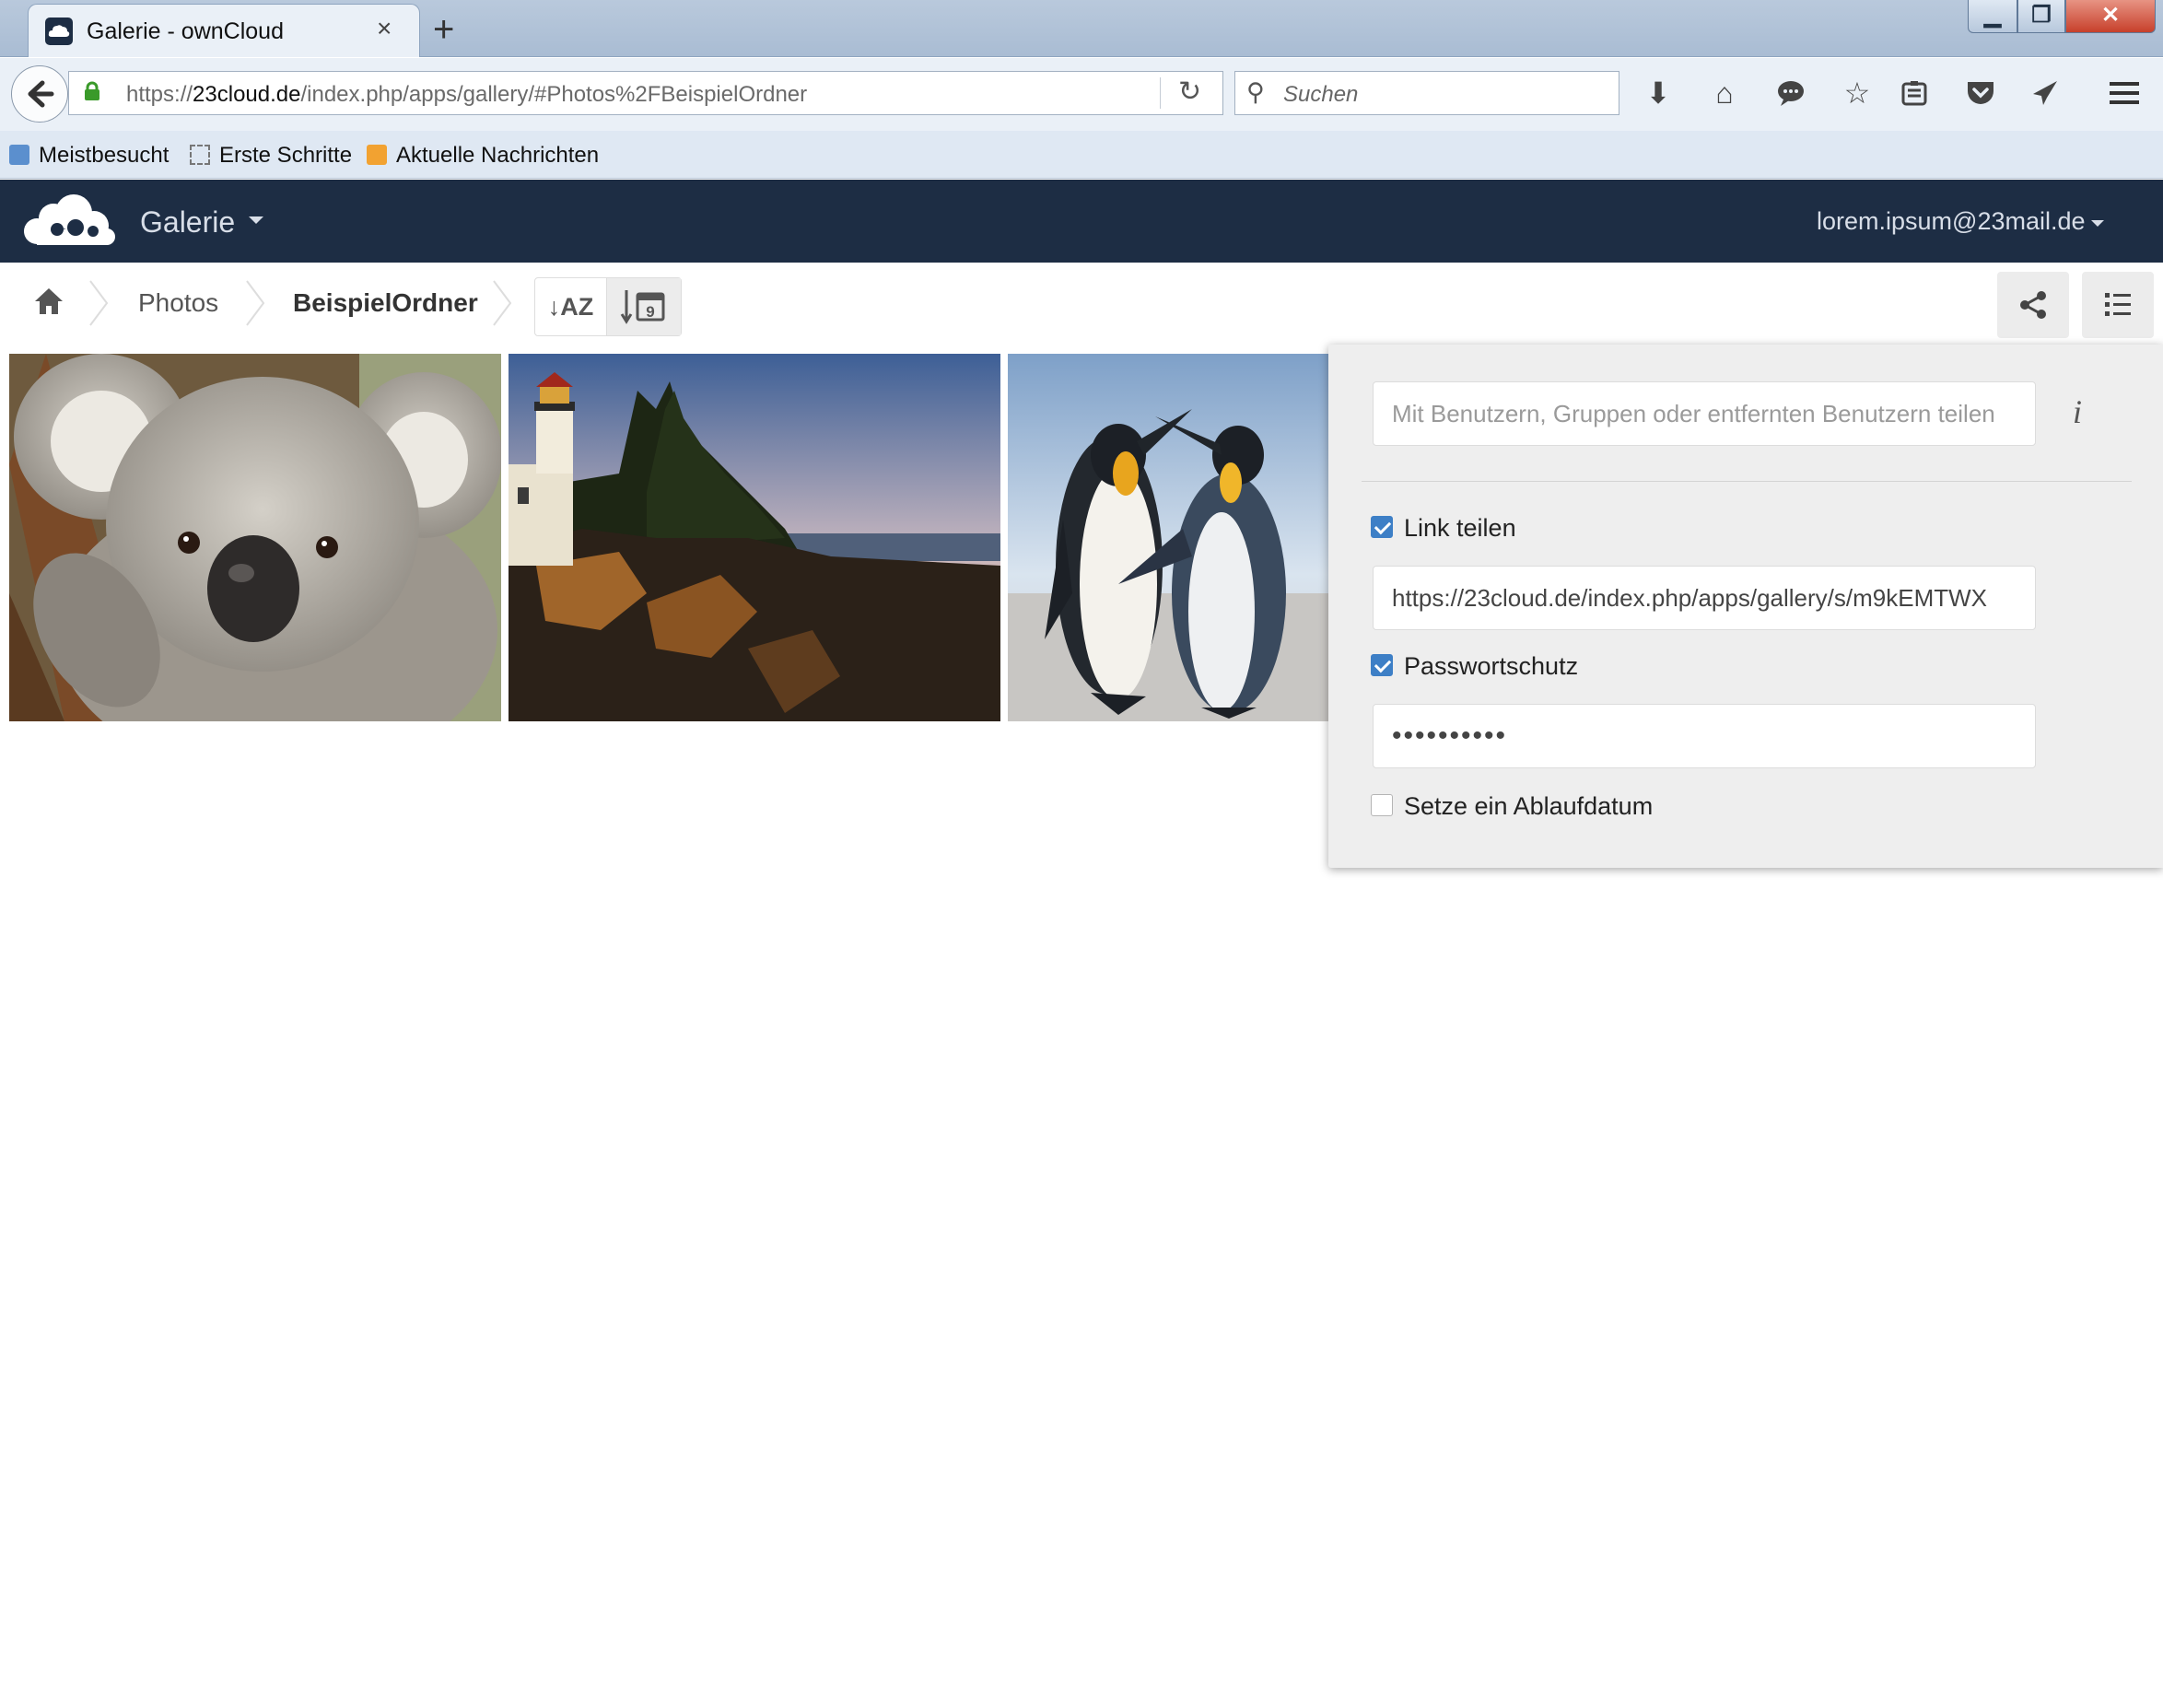  What do you see at coordinates (1705, 736) in the screenshot?
I see `password-field` at bounding box center [1705, 736].